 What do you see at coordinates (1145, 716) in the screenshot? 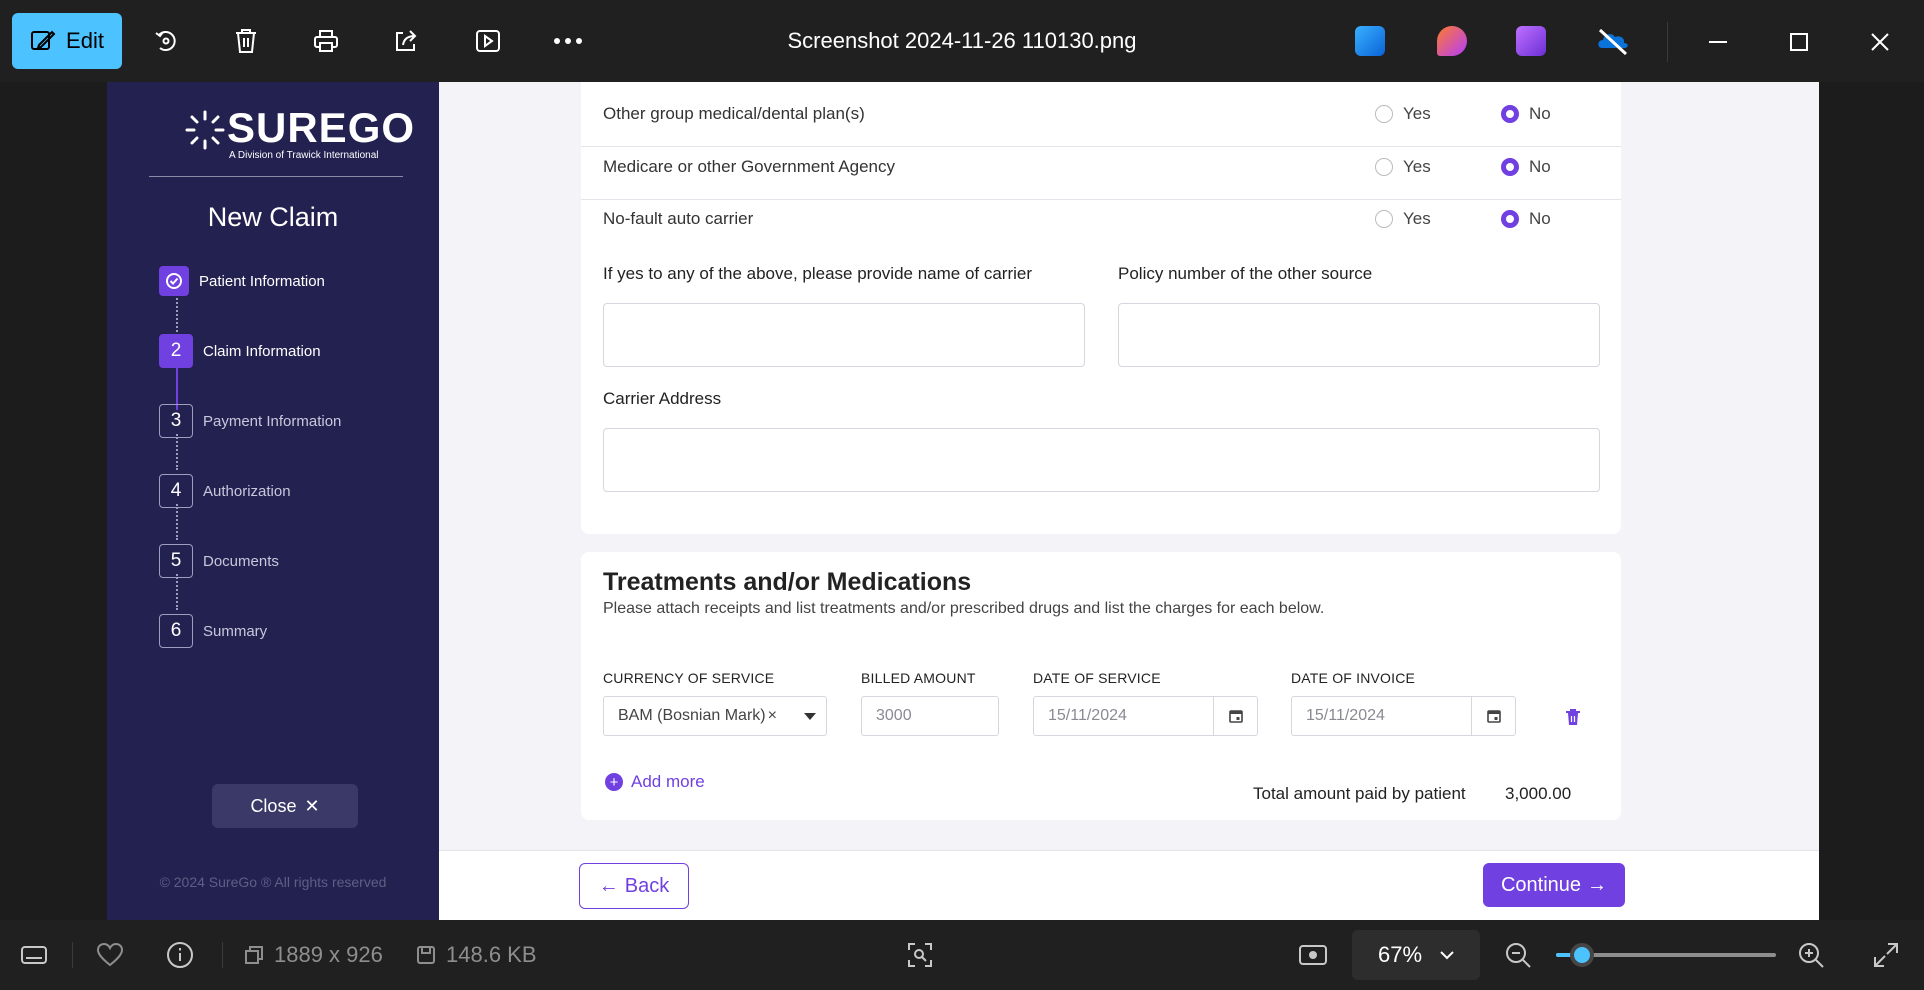
I see `service-date-input: 15/11/2024` at bounding box center [1145, 716].